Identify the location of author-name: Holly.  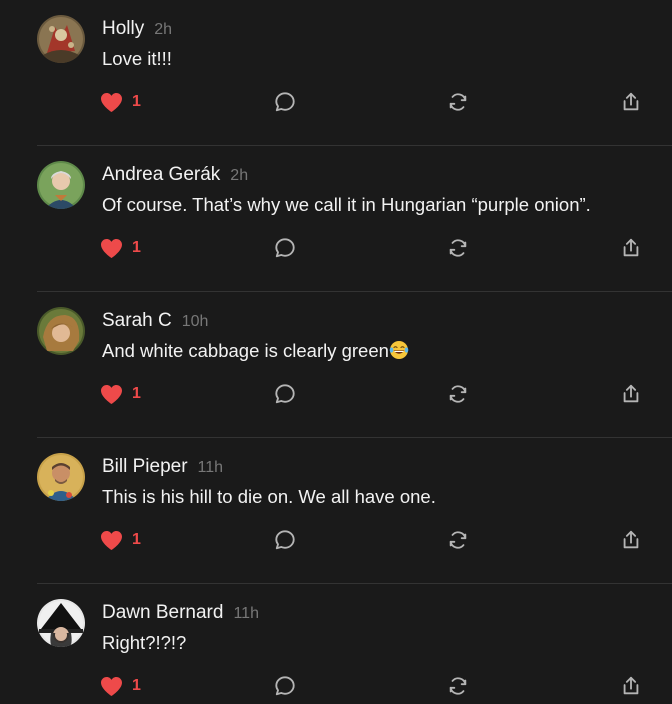
(123, 29).